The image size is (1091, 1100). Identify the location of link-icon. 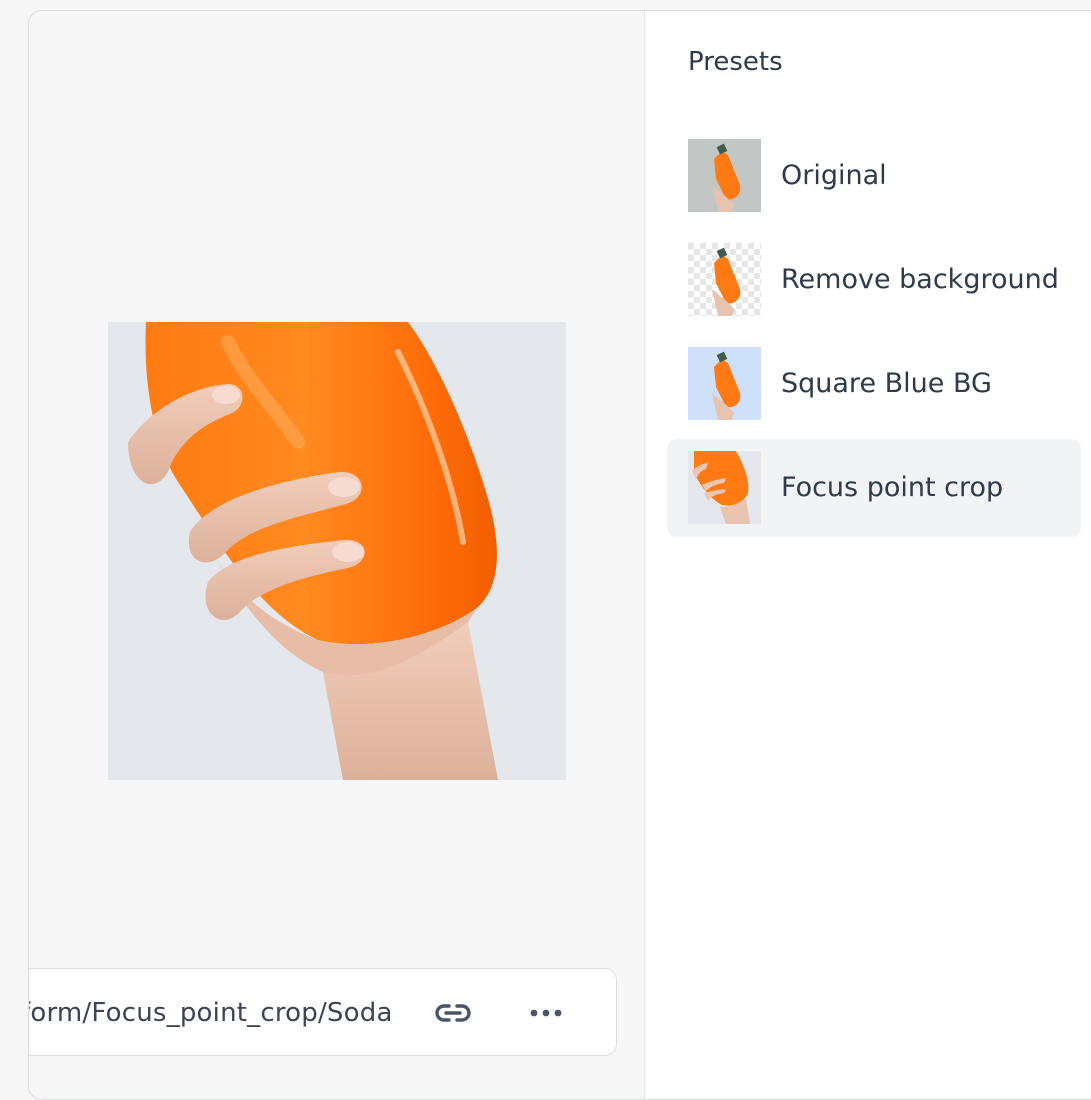
(453, 1013).